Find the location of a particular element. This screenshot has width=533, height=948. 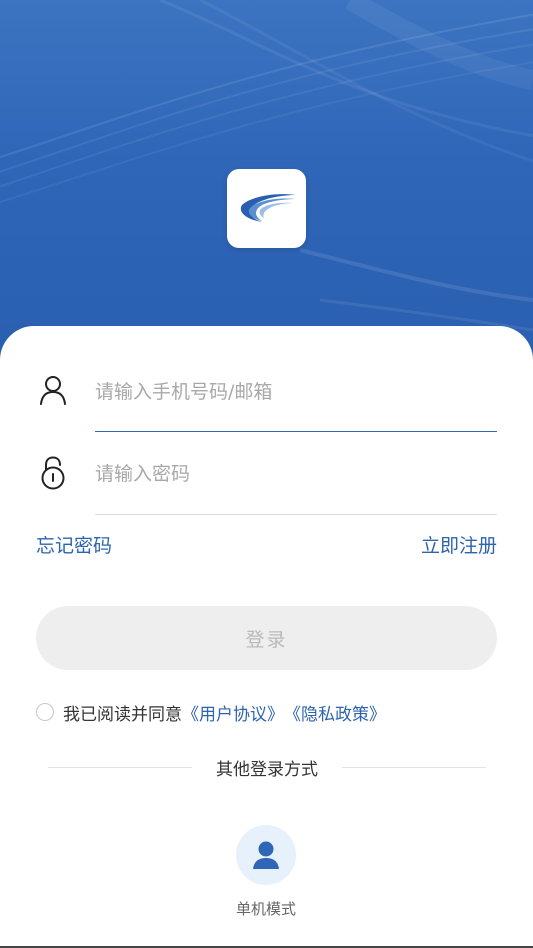

password-underline is located at coordinates (296, 514).